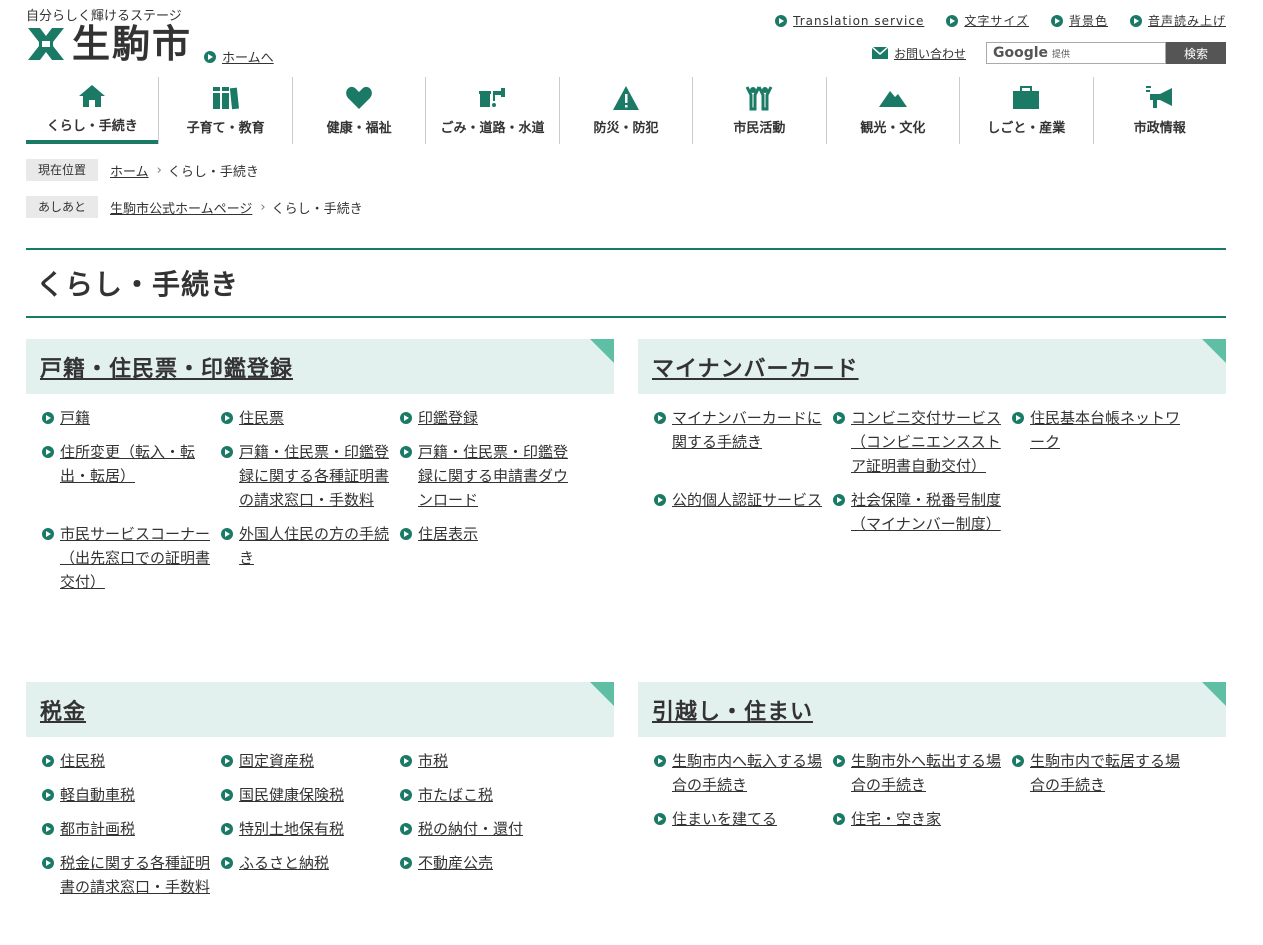 Image resolution: width=1263 pixels, height=945 pixels. What do you see at coordinates (743, 819) in the screenshot?
I see `section-link: 住まいを建てる` at bounding box center [743, 819].